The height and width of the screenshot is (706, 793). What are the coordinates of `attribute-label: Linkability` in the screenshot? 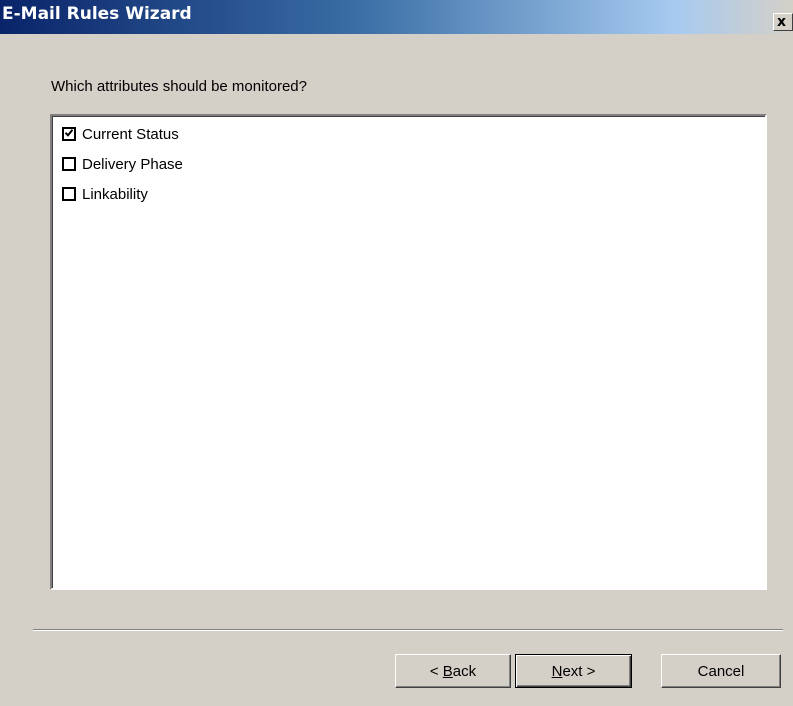 It's located at (115, 194).